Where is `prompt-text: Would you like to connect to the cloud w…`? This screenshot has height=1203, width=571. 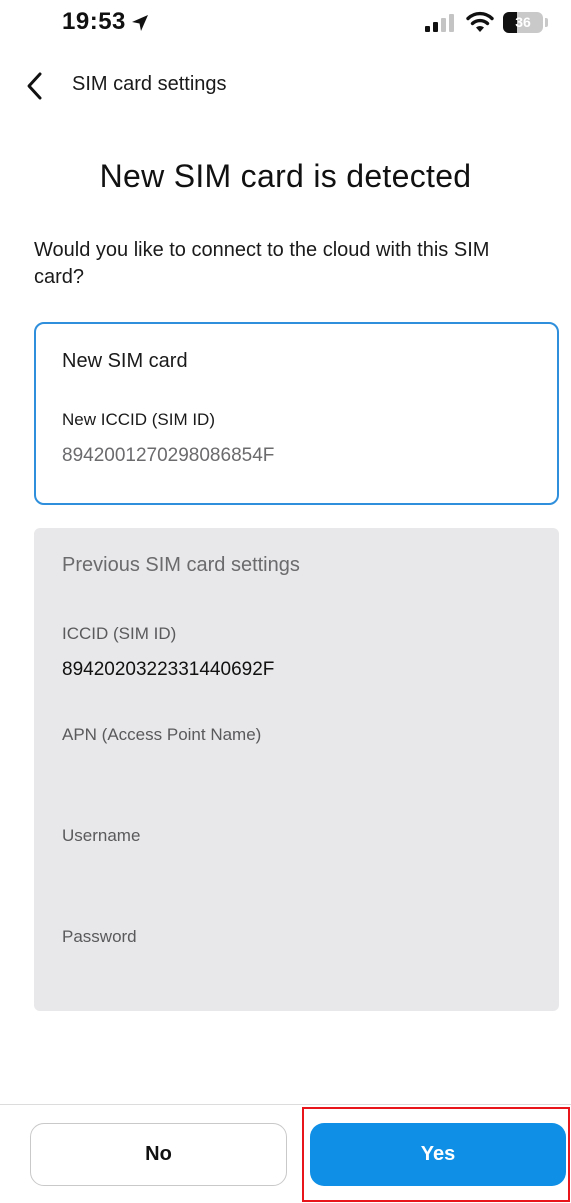
prompt-text: Would you like to connect to the cloud w… is located at coordinates (262, 263).